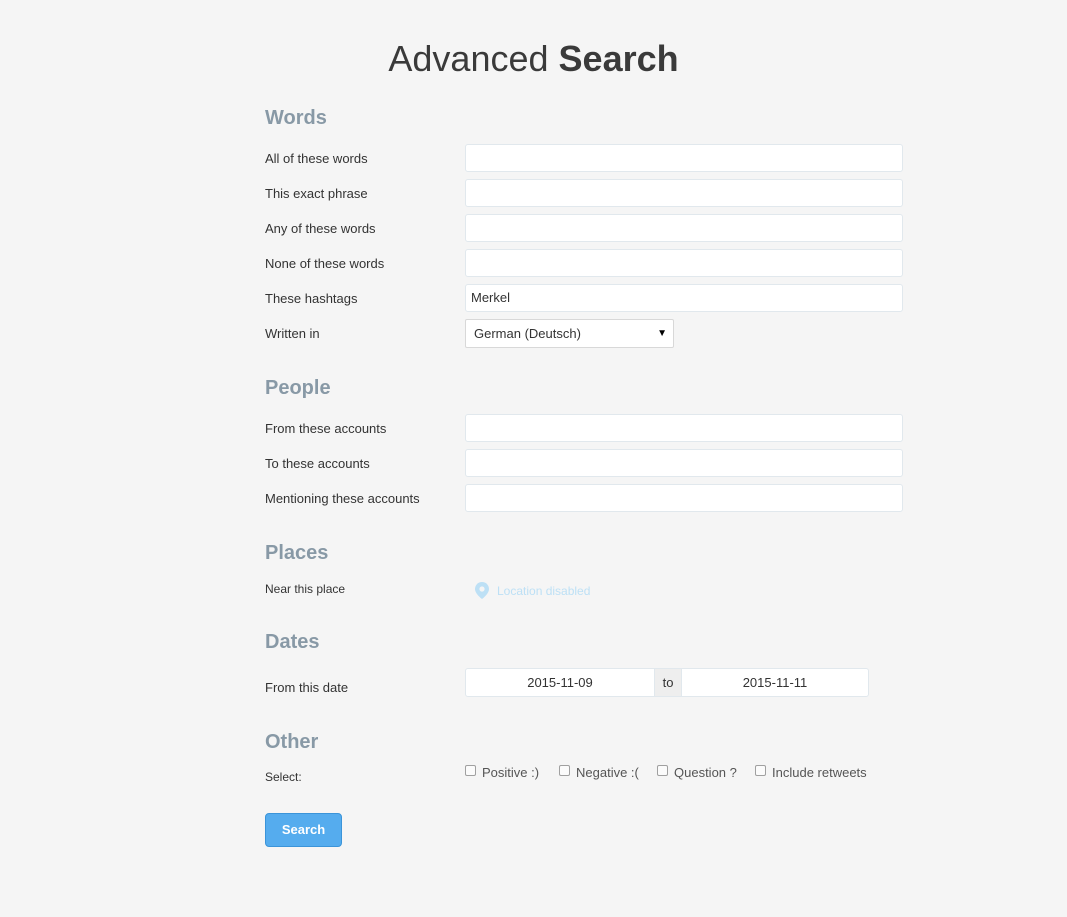 The width and height of the screenshot is (1067, 917). Describe the element at coordinates (305, 589) in the screenshot. I see `near-place-label: Near this place` at that location.